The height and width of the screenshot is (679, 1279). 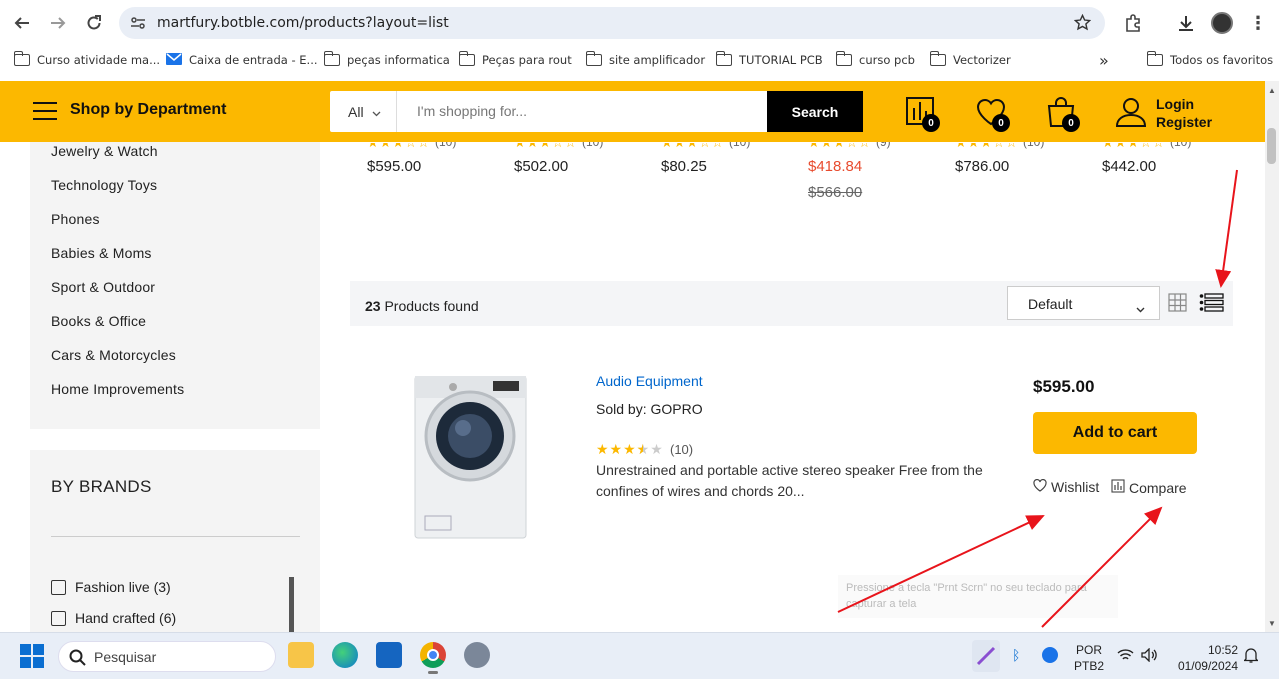 I want to click on scroll-down-arrow-icon: ▼, so click(x=1272, y=623).